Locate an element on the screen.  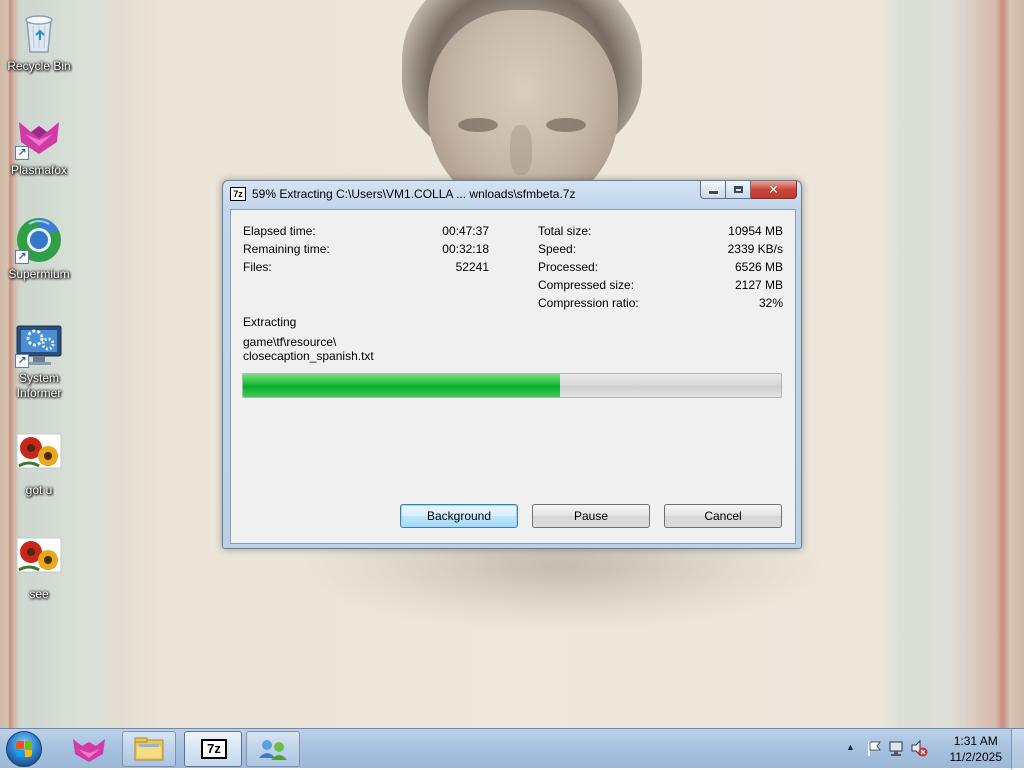
action-center-flag-icon is located at coordinates (874, 748).